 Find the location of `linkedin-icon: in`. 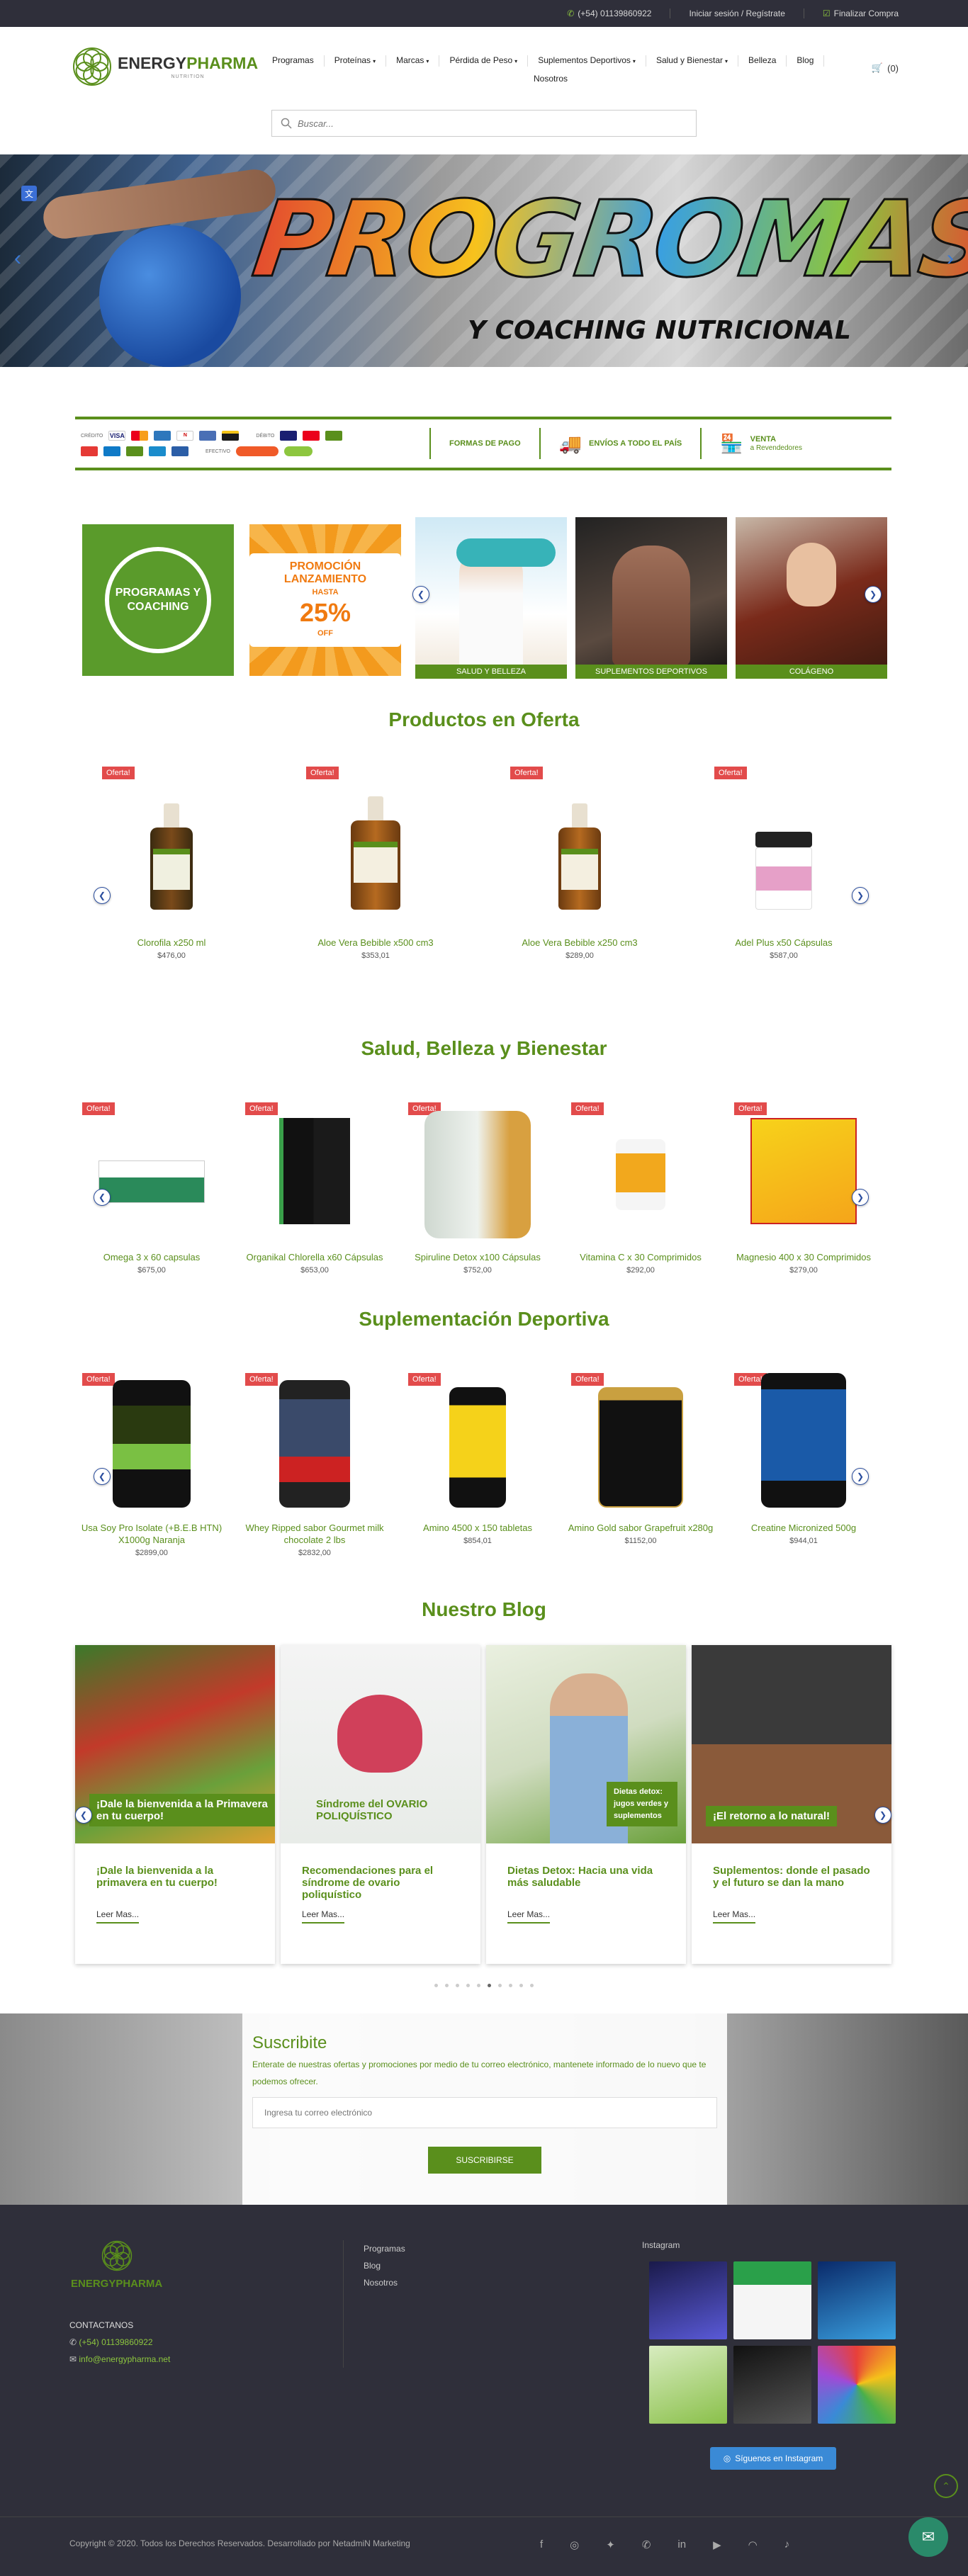

linkedin-icon: in is located at coordinates (681, 2544).